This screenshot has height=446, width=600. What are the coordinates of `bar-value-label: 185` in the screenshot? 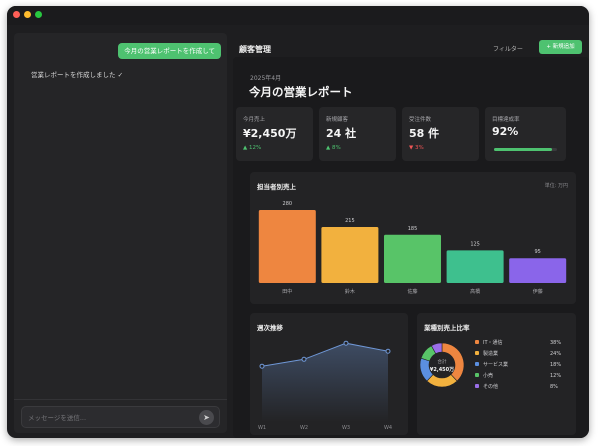 It's located at (413, 229).